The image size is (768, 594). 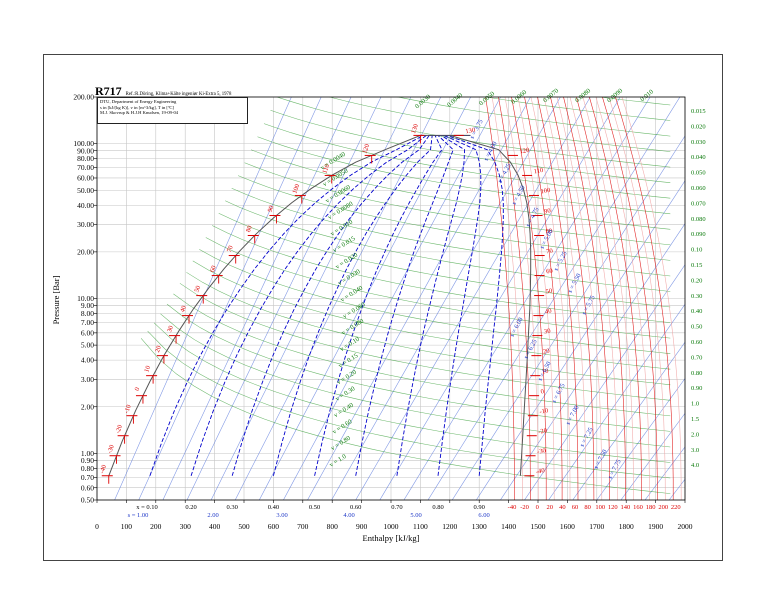 What do you see at coordinates (190, 507) in the screenshot?
I see `quality-label: 0.20` at bounding box center [190, 507].